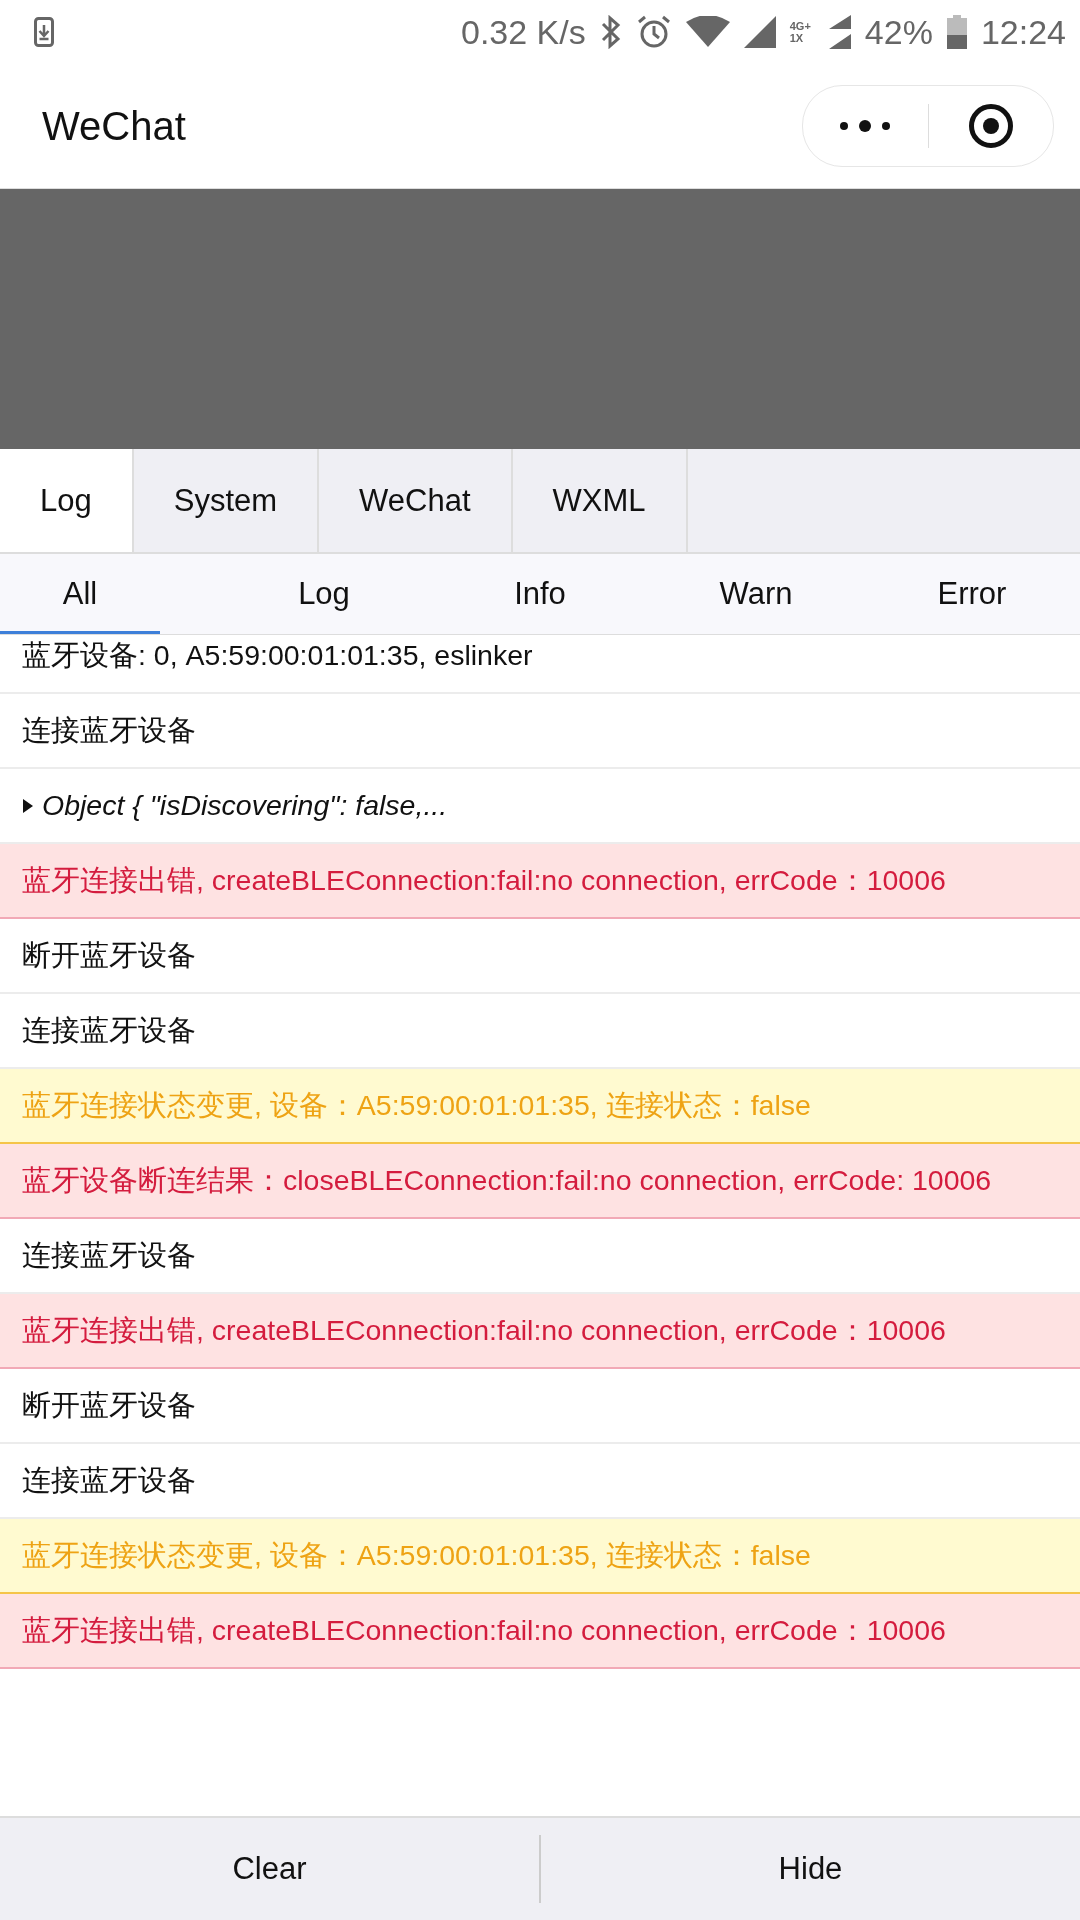 The height and width of the screenshot is (1920, 1080). What do you see at coordinates (756, 594) in the screenshot?
I see `filter-tab: Warn` at bounding box center [756, 594].